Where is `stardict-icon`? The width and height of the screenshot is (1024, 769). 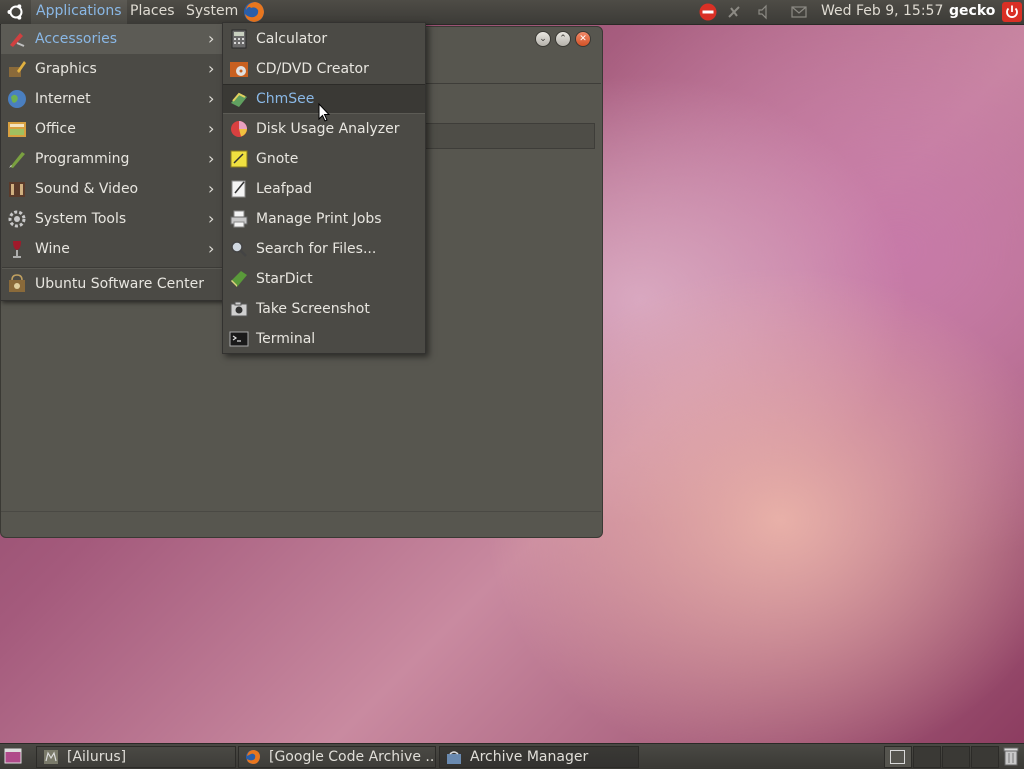
stardict-icon is located at coordinates (239, 279).